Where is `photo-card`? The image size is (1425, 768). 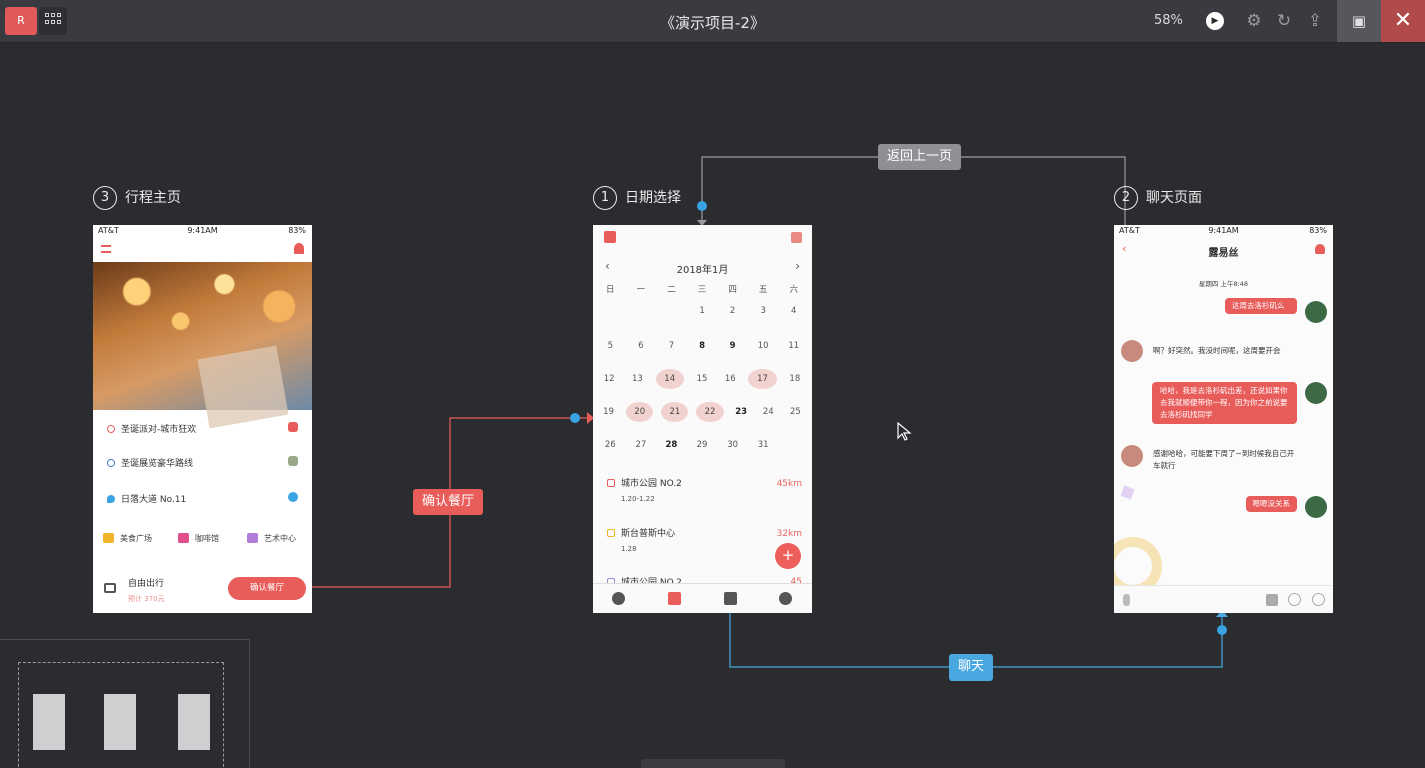
photo-card is located at coordinates (243, 387).